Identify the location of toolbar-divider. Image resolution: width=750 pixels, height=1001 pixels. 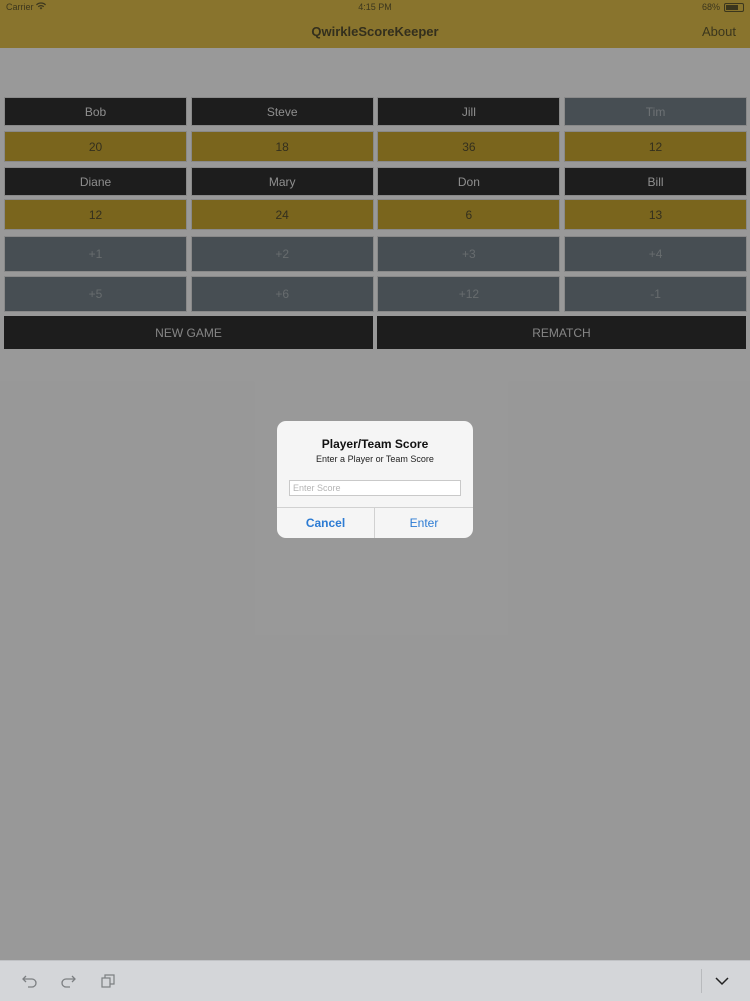
(701, 981).